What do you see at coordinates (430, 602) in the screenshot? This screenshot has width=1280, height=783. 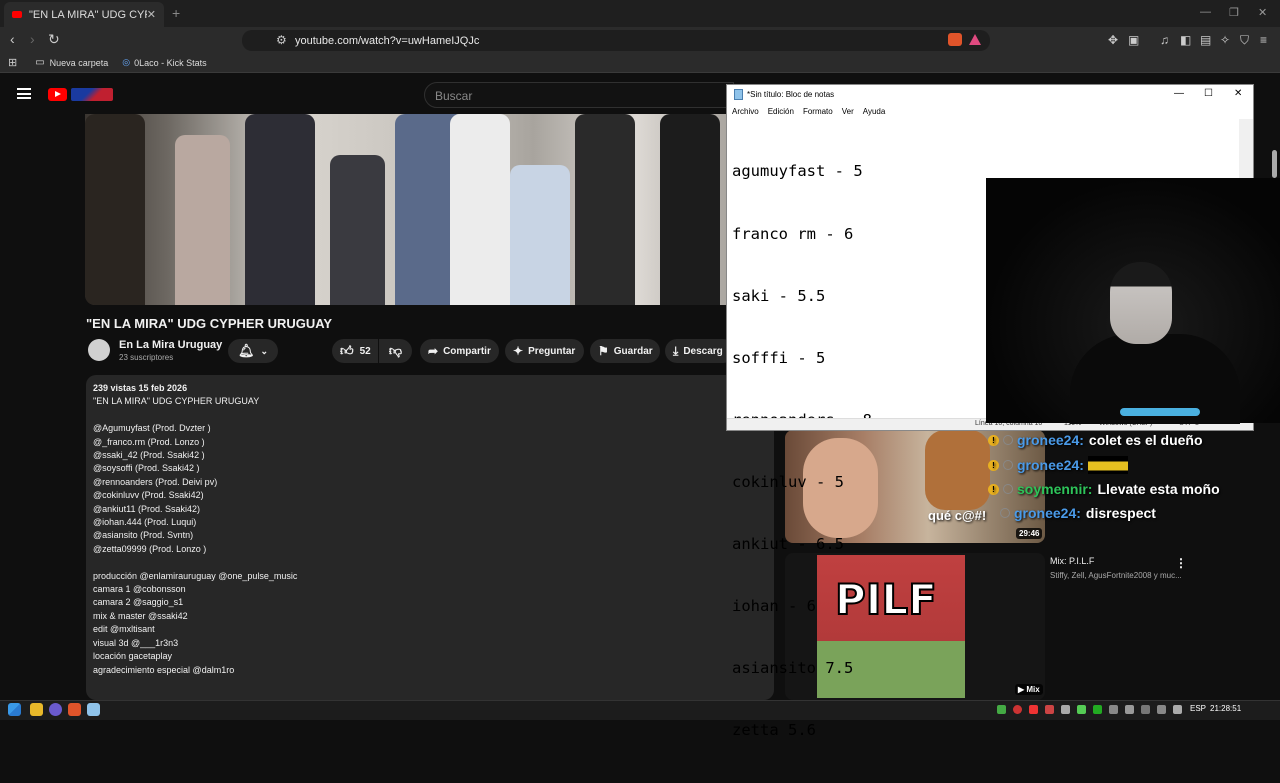 I see `description-credit: camara 2 @saggio_s1` at bounding box center [430, 602].